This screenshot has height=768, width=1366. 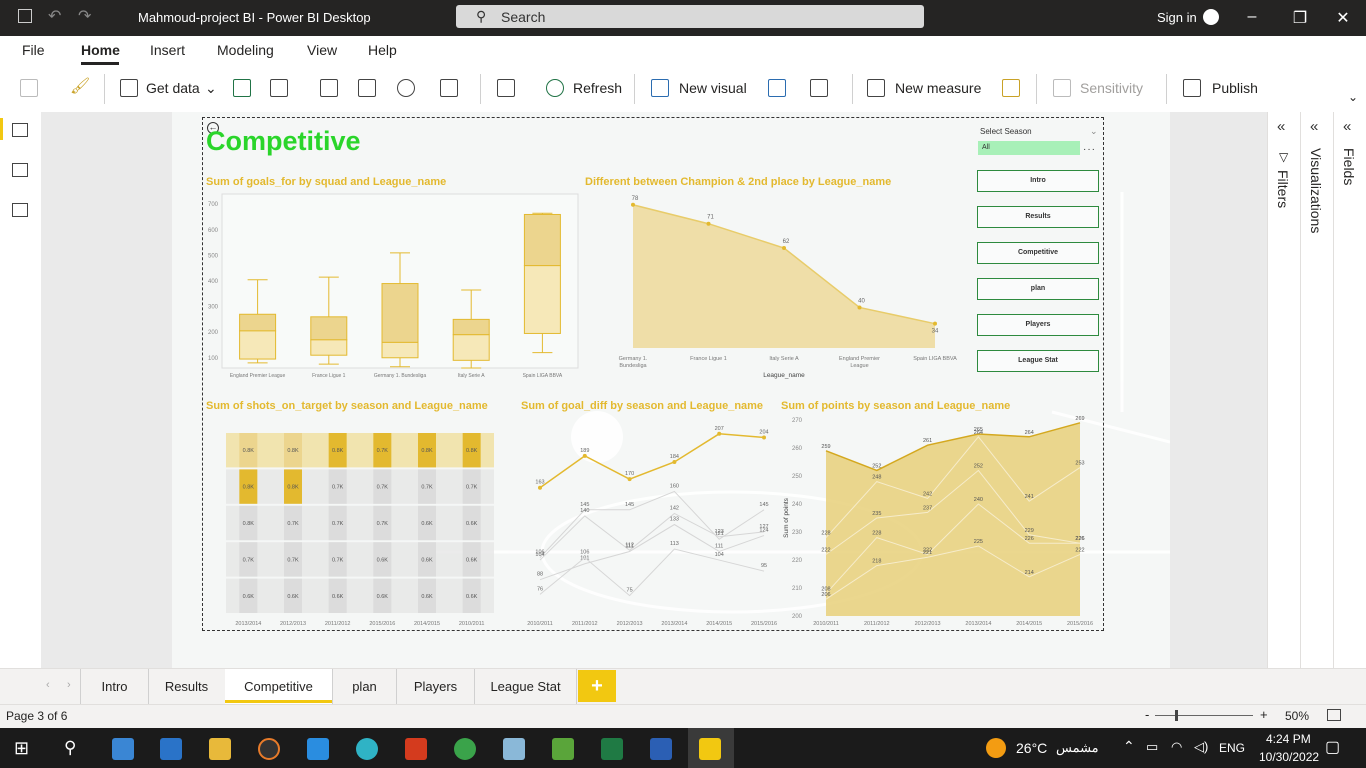 I want to click on tab-competitive: Competitive, so click(x=279, y=686).